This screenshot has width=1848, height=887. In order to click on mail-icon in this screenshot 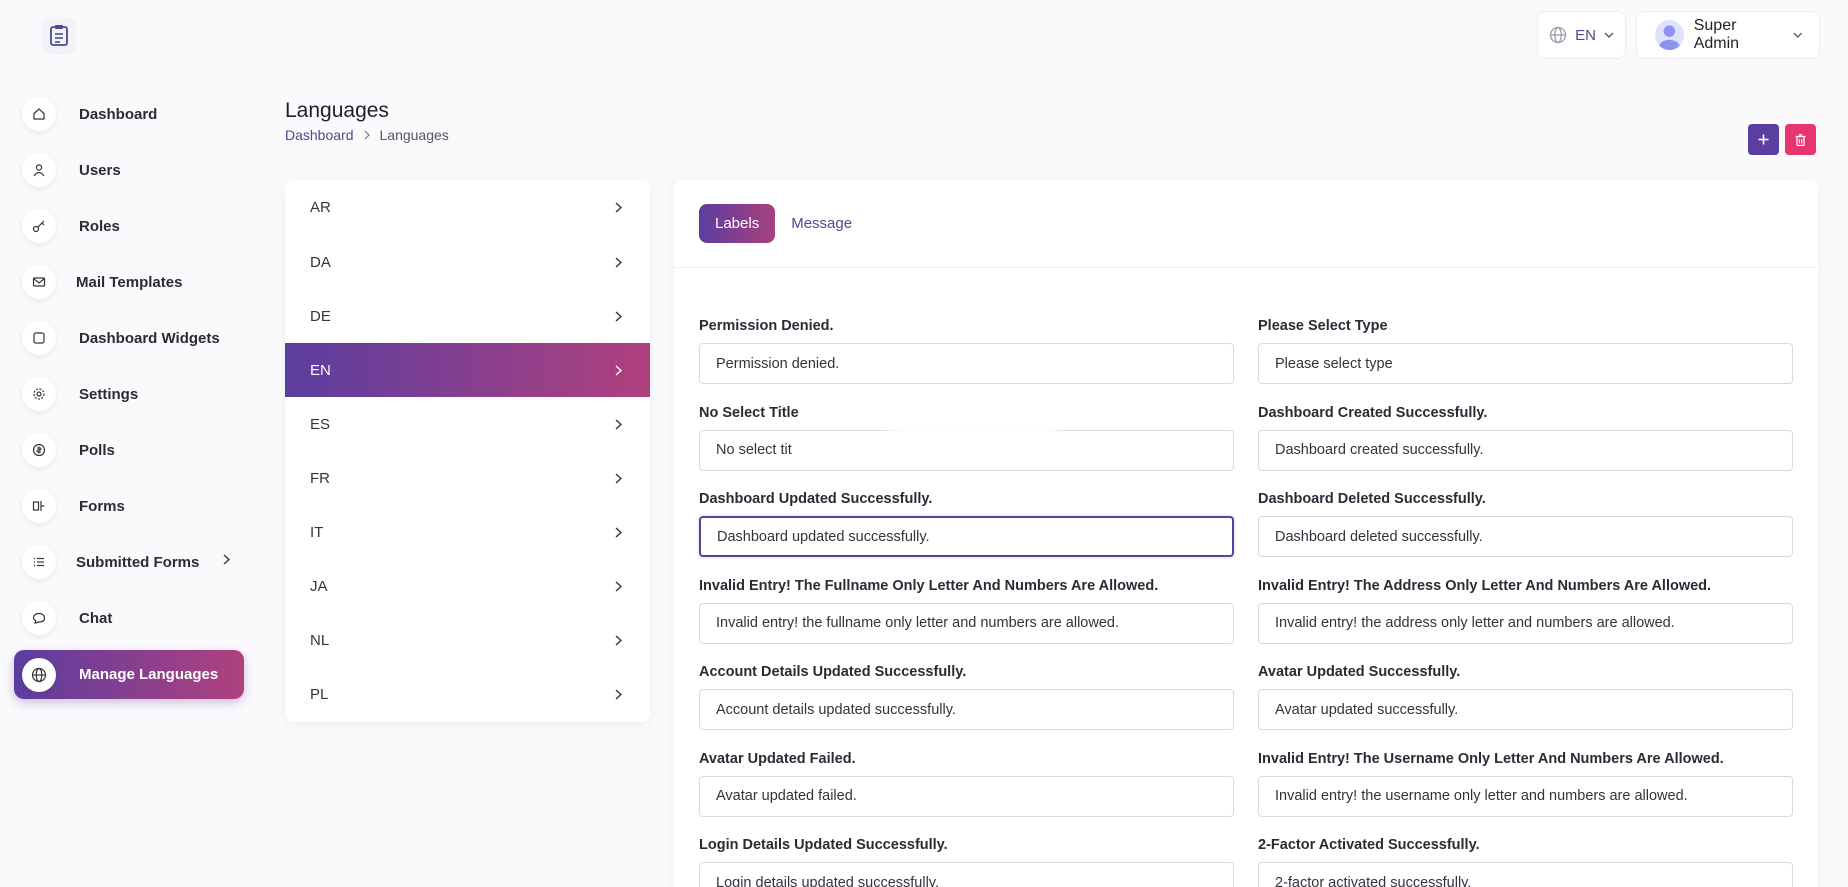, I will do `click(39, 282)`.